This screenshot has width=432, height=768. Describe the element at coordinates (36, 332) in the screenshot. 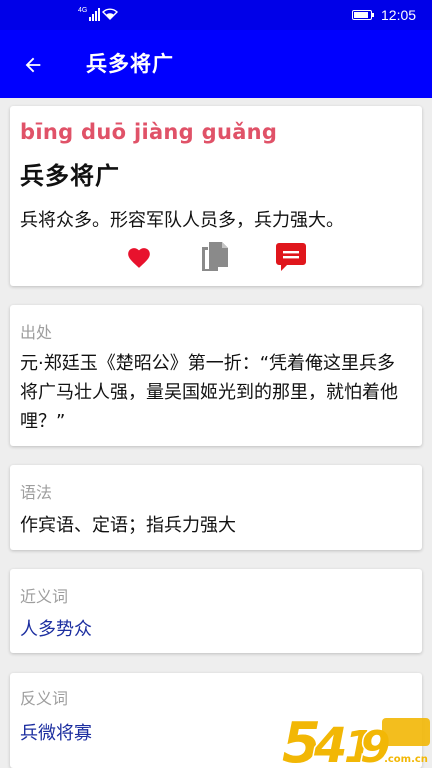

I see `source-label: 出处` at that location.